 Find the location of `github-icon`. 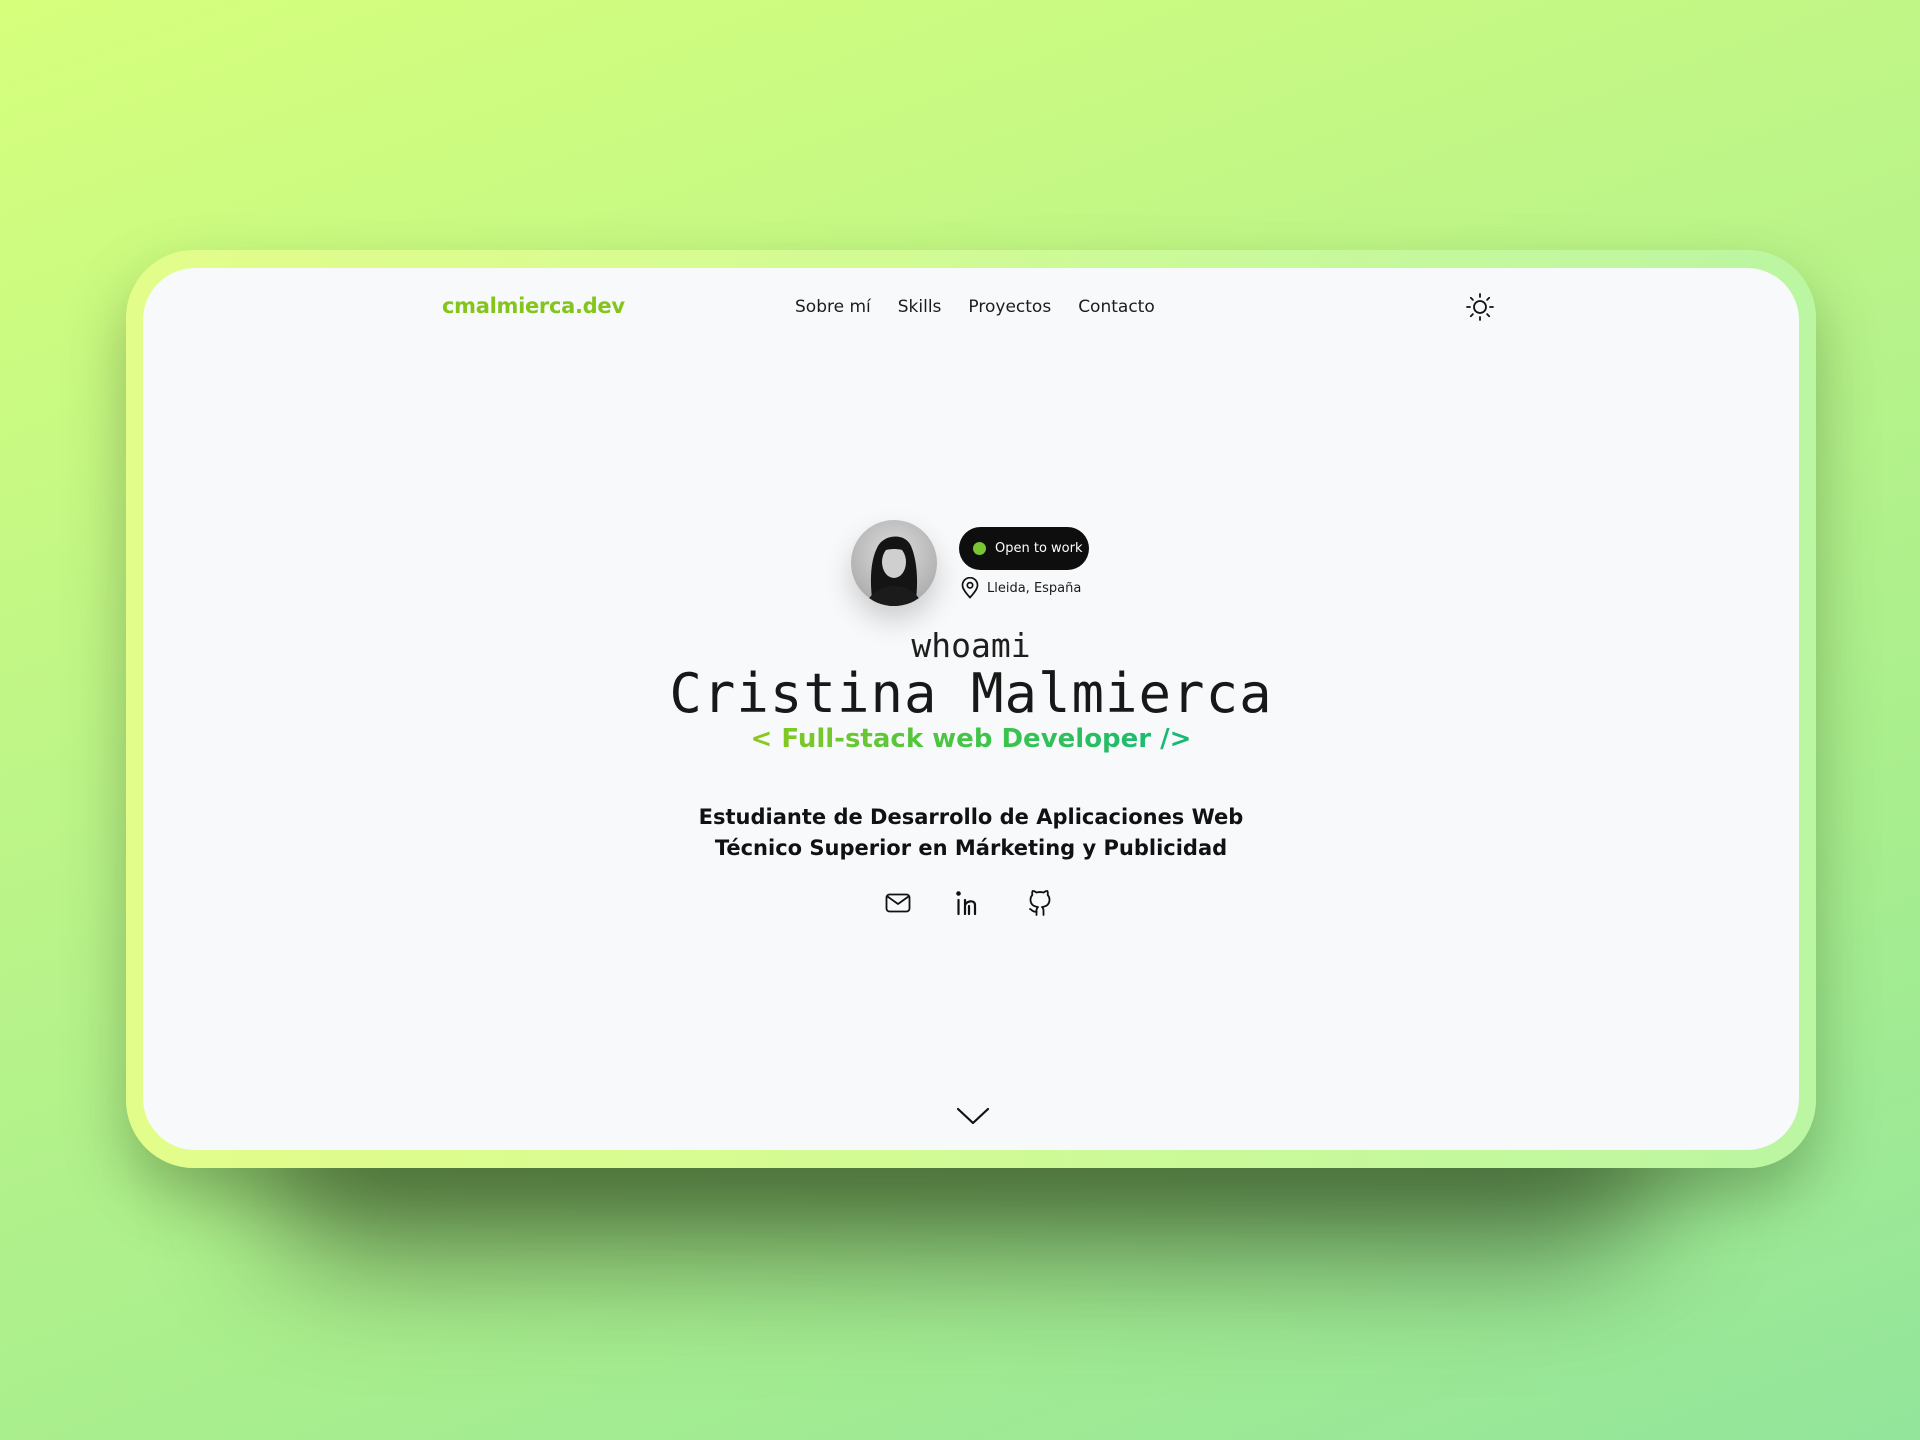

github-icon is located at coordinates (1040, 903).